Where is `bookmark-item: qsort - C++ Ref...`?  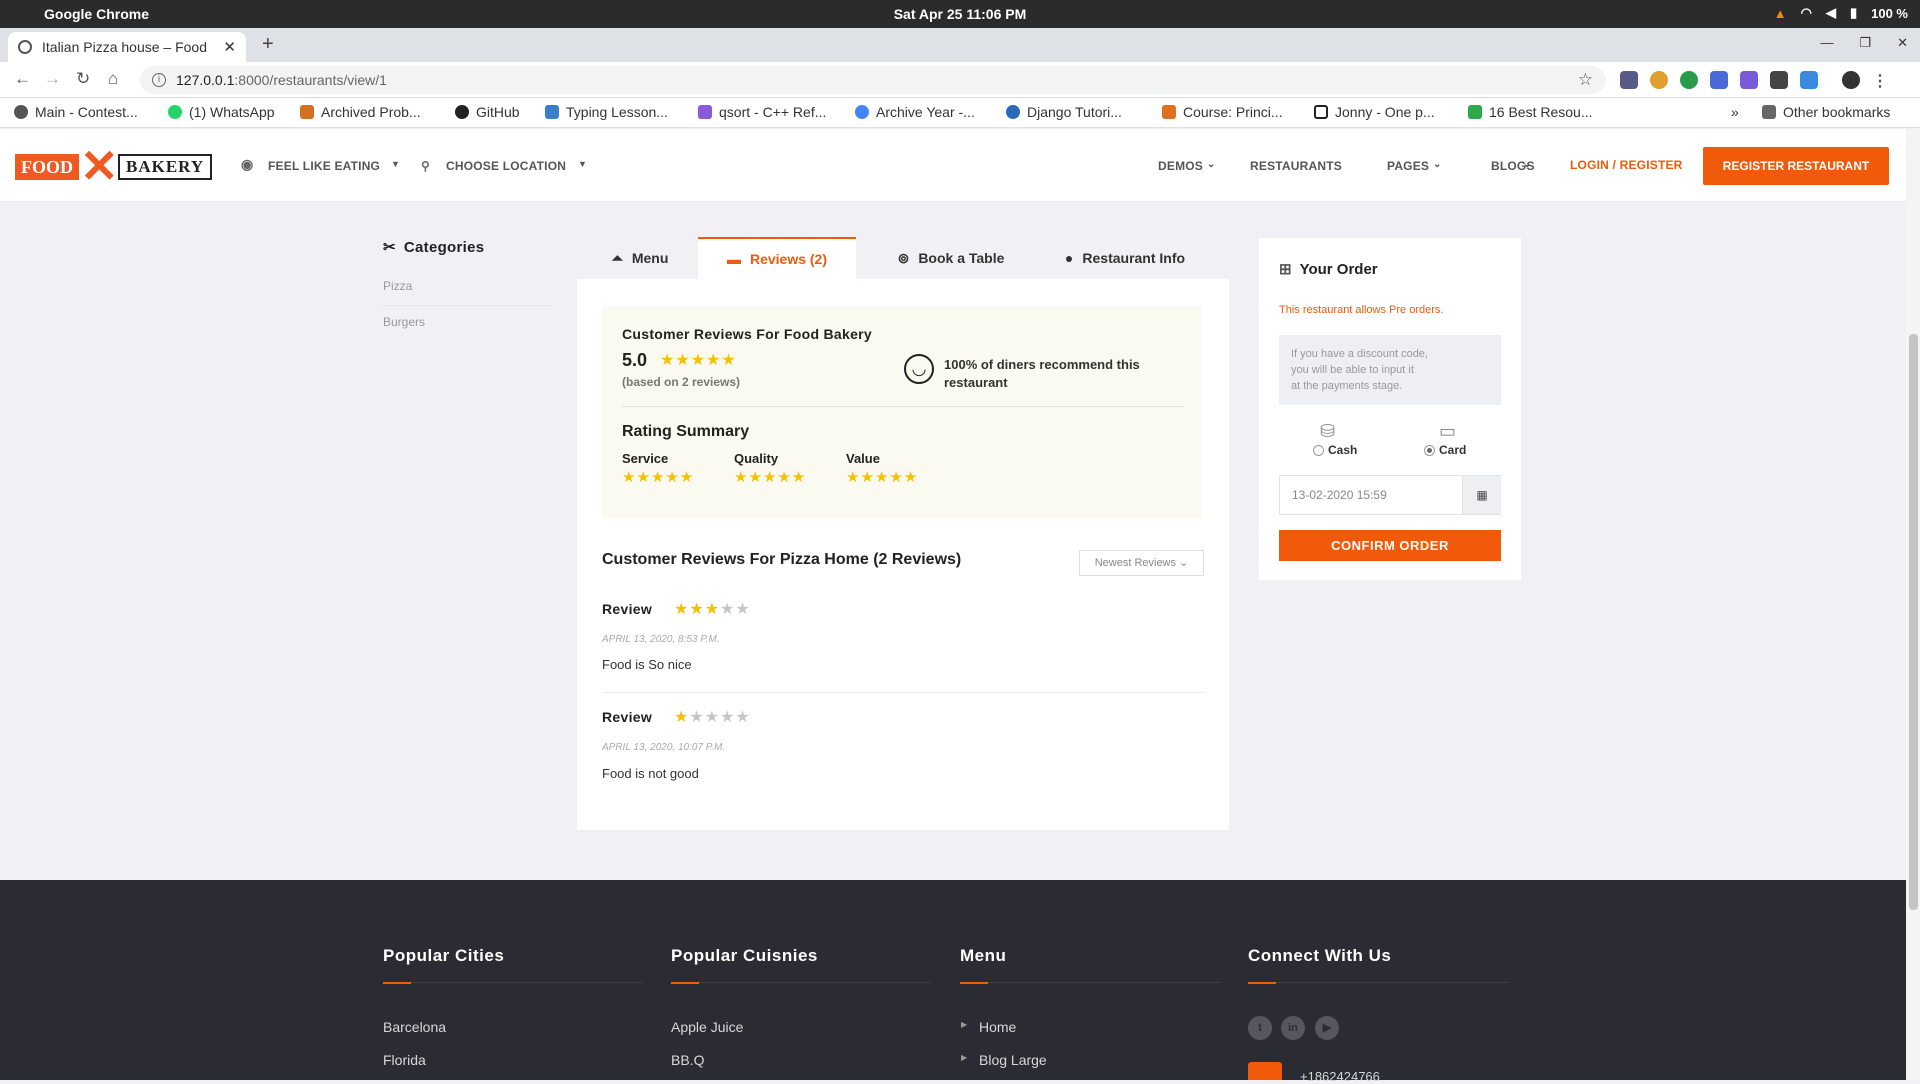 bookmark-item: qsort - C++ Ref... is located at coordinates (762, 112).